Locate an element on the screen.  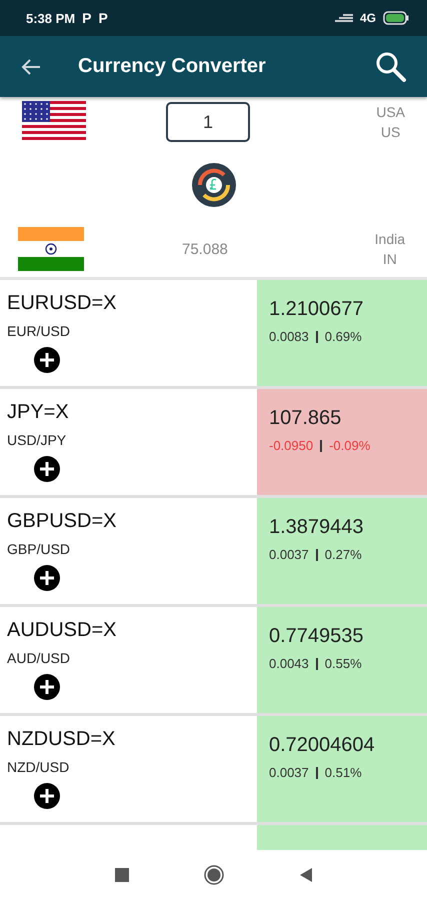
battery-icon is located at coordinates (396, 18).